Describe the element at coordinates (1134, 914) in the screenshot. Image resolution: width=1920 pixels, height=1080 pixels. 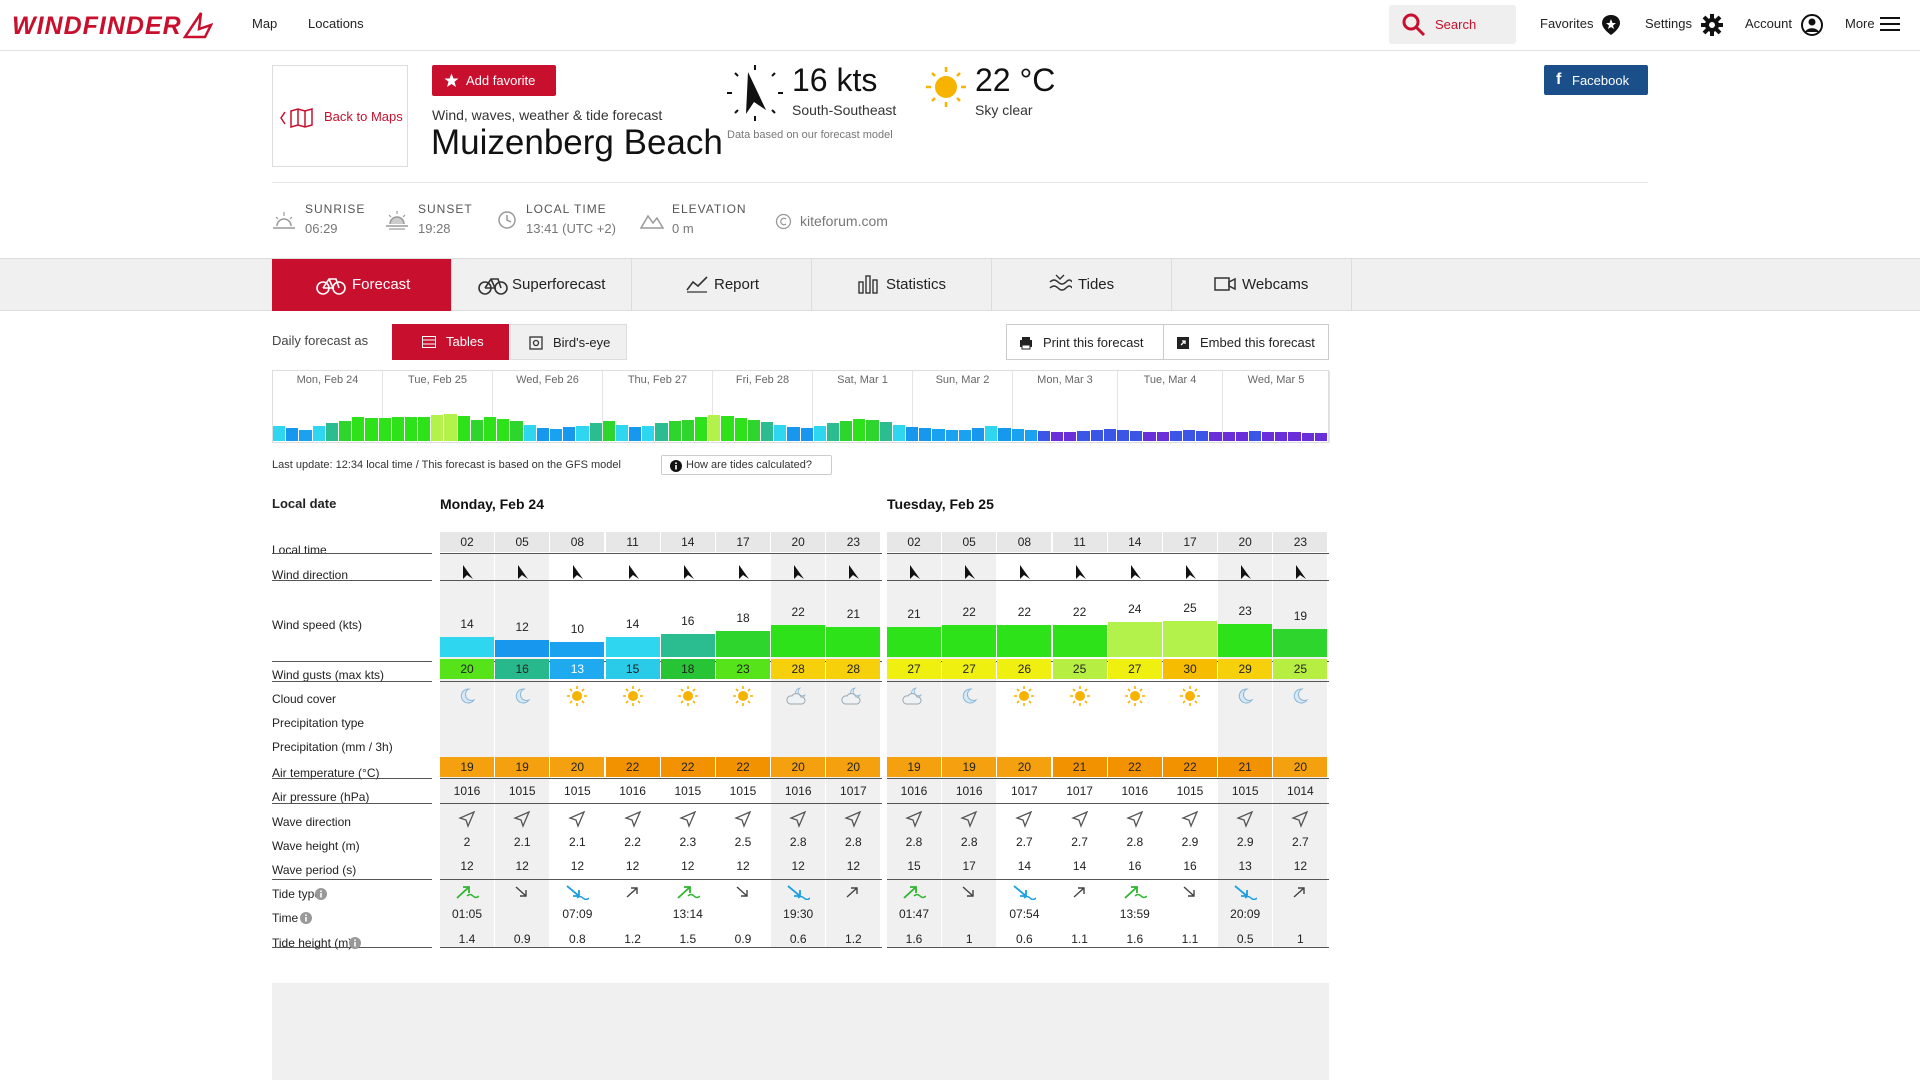
I see `tide-time-cell: 13:59` at that location.